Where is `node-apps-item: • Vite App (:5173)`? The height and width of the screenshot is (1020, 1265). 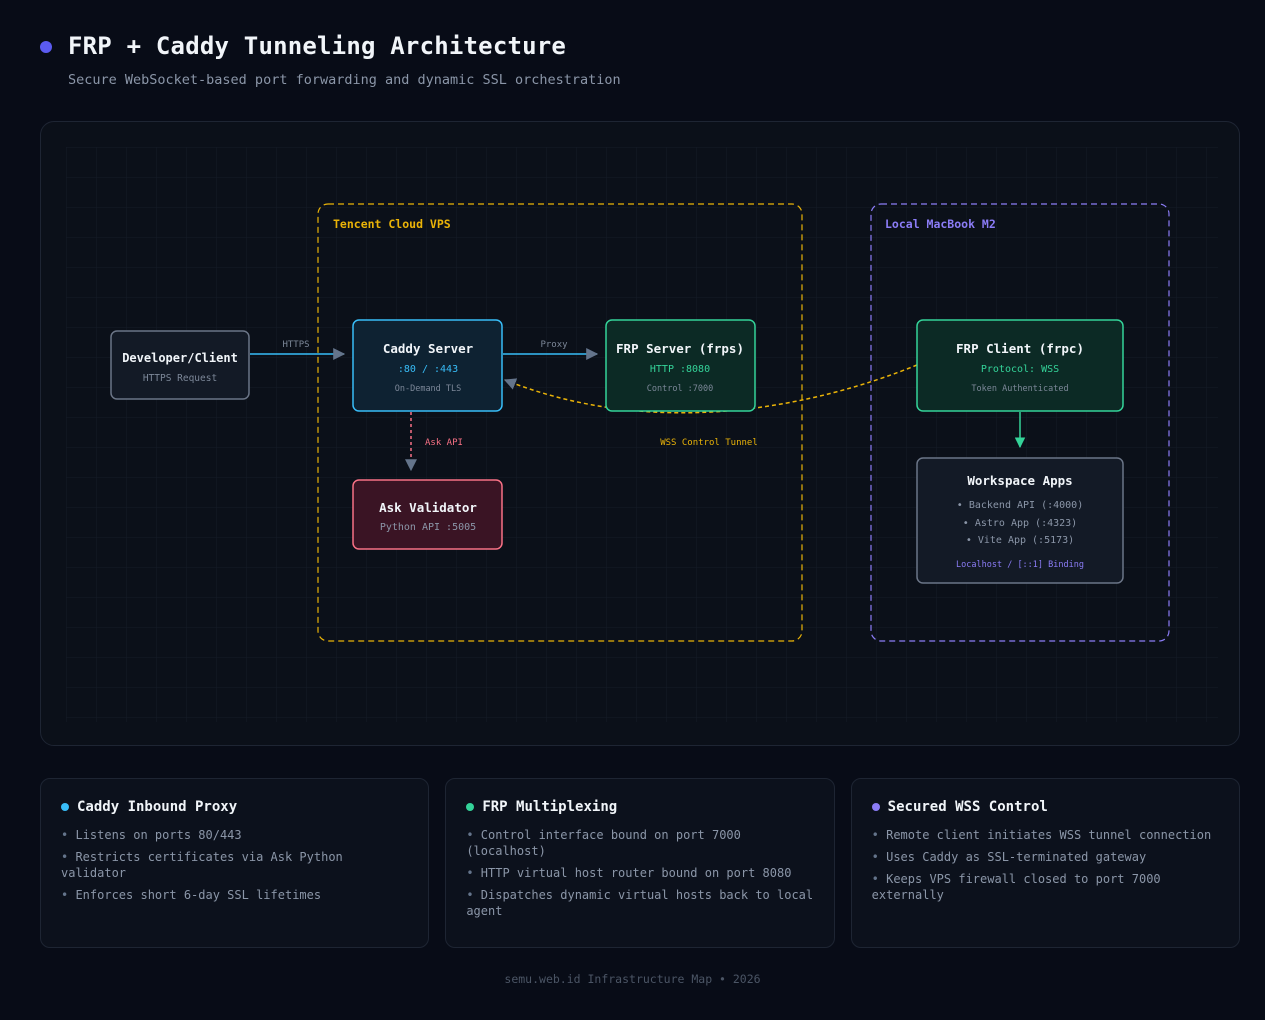
node-apps-item: • Vite App (:5173) is located at coordinates (1020, 540).